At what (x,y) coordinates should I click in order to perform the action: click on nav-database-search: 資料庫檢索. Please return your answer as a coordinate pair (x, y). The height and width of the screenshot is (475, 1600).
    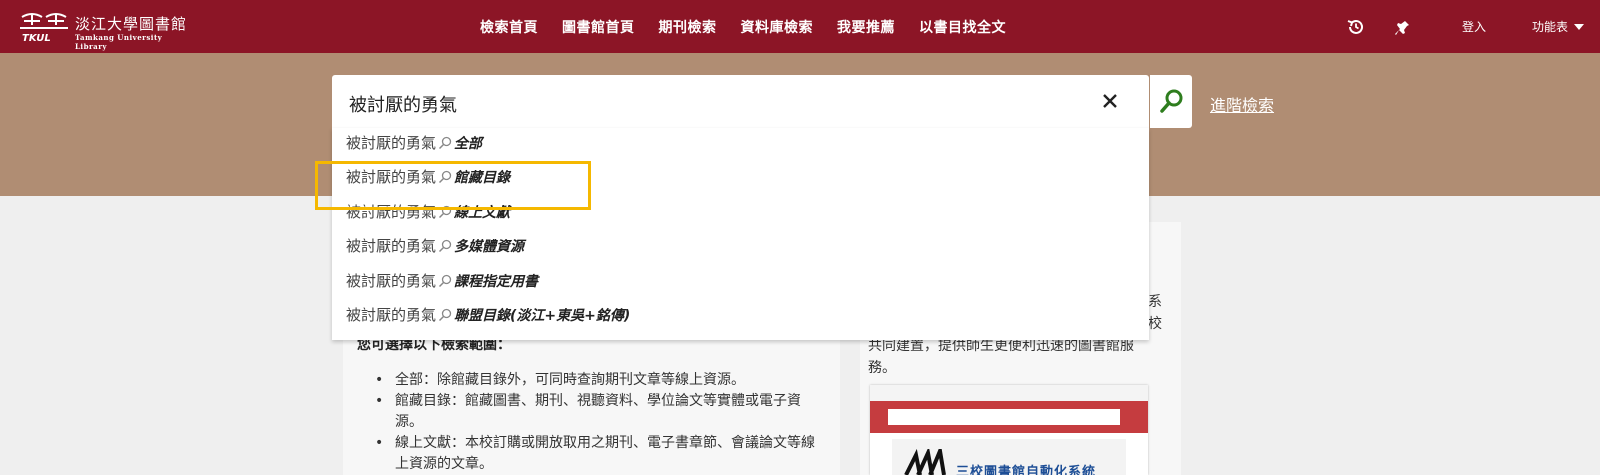
    Looking at the image, I should click on (777, 26).